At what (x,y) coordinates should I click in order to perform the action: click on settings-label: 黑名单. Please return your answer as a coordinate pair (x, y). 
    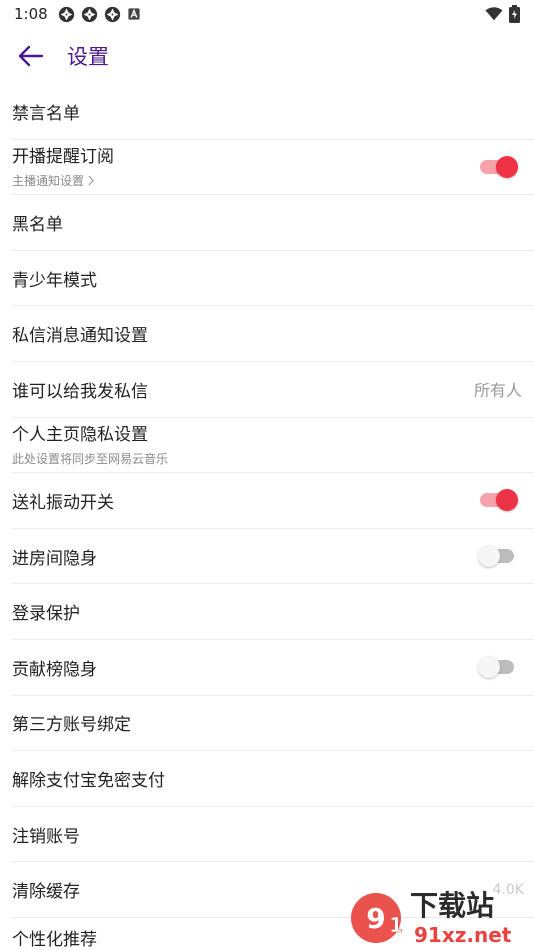
    Looking at the image, I should click on (37, 224).